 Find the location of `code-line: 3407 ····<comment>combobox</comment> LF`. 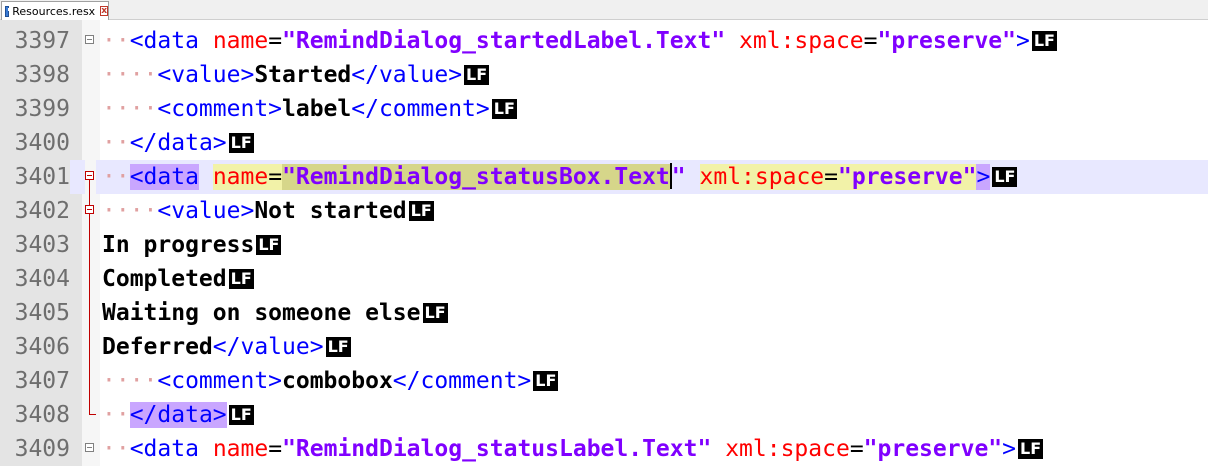

code-line: 3407 ····<comment>combobox</comment> LF is located at coordinates (604, 381).